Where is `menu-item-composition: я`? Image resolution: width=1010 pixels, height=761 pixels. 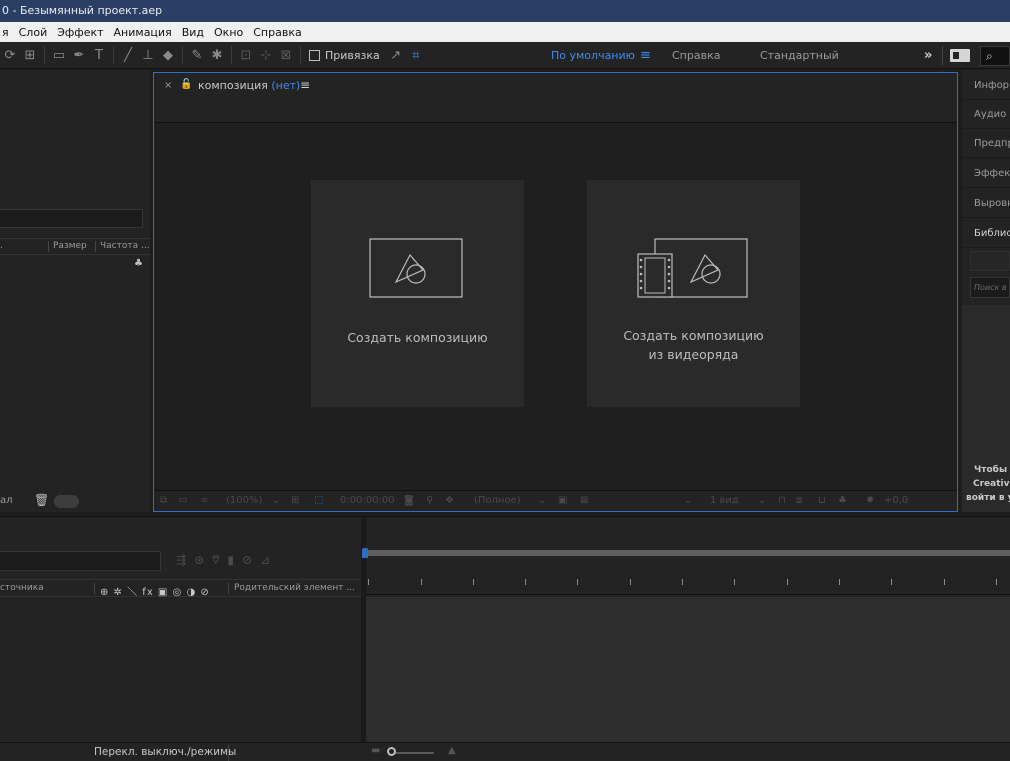
menu-item-composition: я is located at coordinates (8, 32).